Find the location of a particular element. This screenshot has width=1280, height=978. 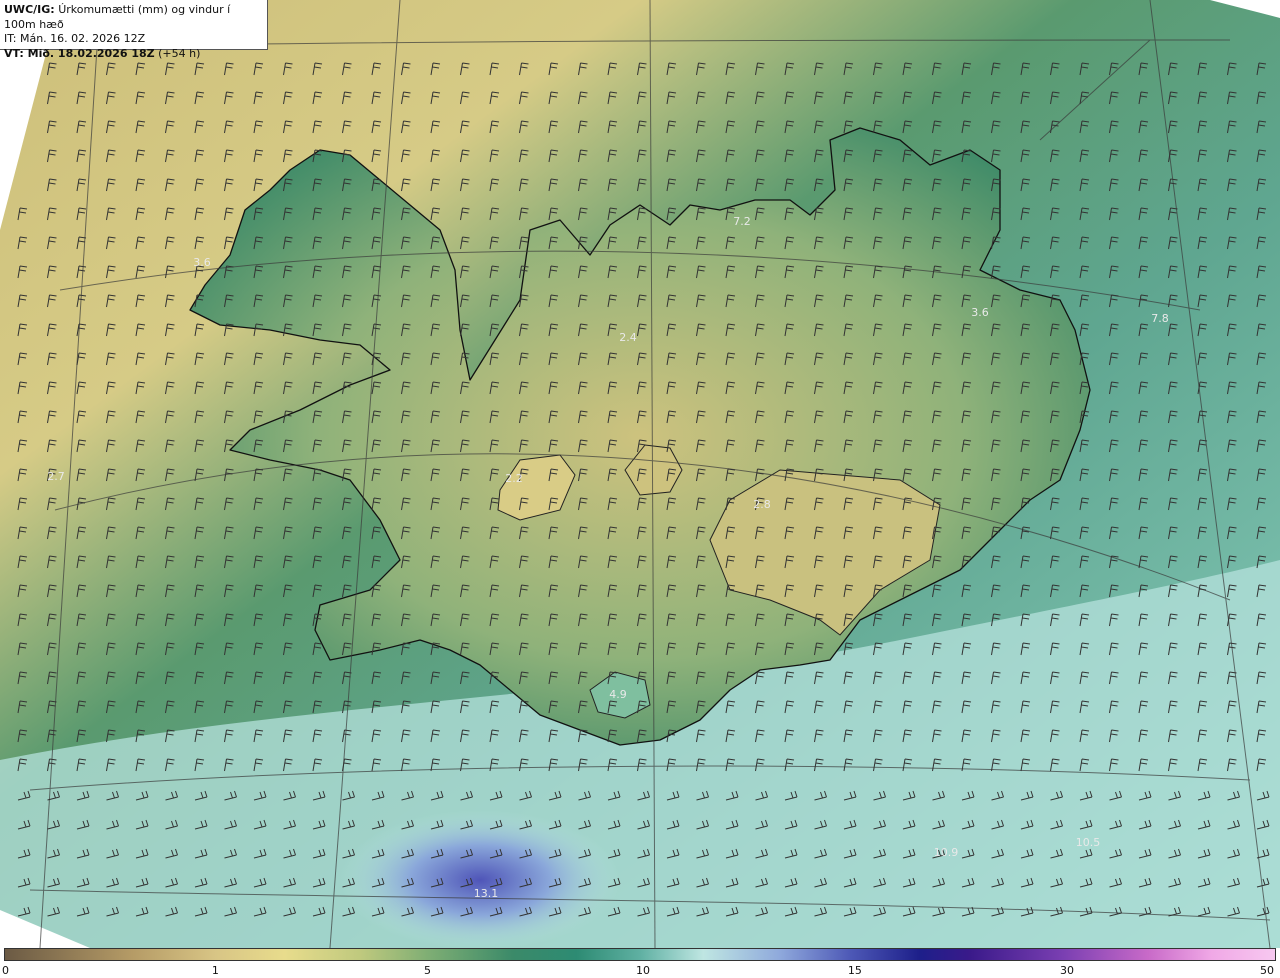

colorbar-tick-50: 50 is located at coordinates (1267, 970).